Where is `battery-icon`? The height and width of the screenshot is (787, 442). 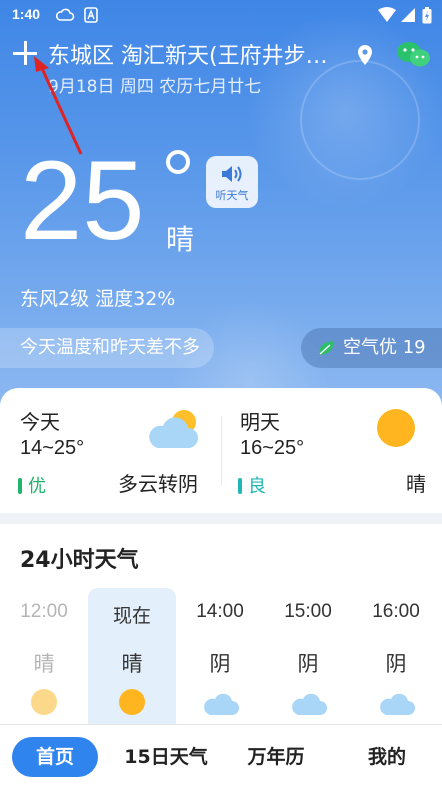
battery-icon is located at coordinates (427, 15).